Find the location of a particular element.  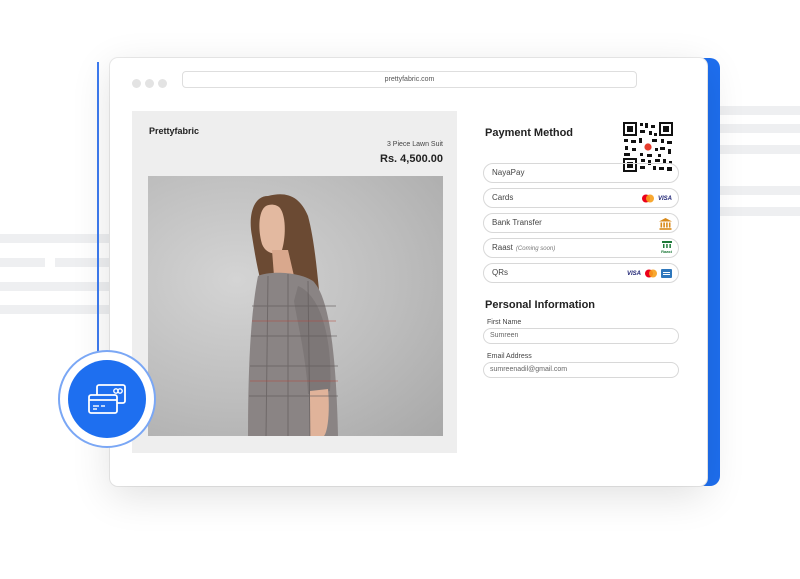

email-field: sumreenadil@gmail.com is located at coordinates (581, 370).